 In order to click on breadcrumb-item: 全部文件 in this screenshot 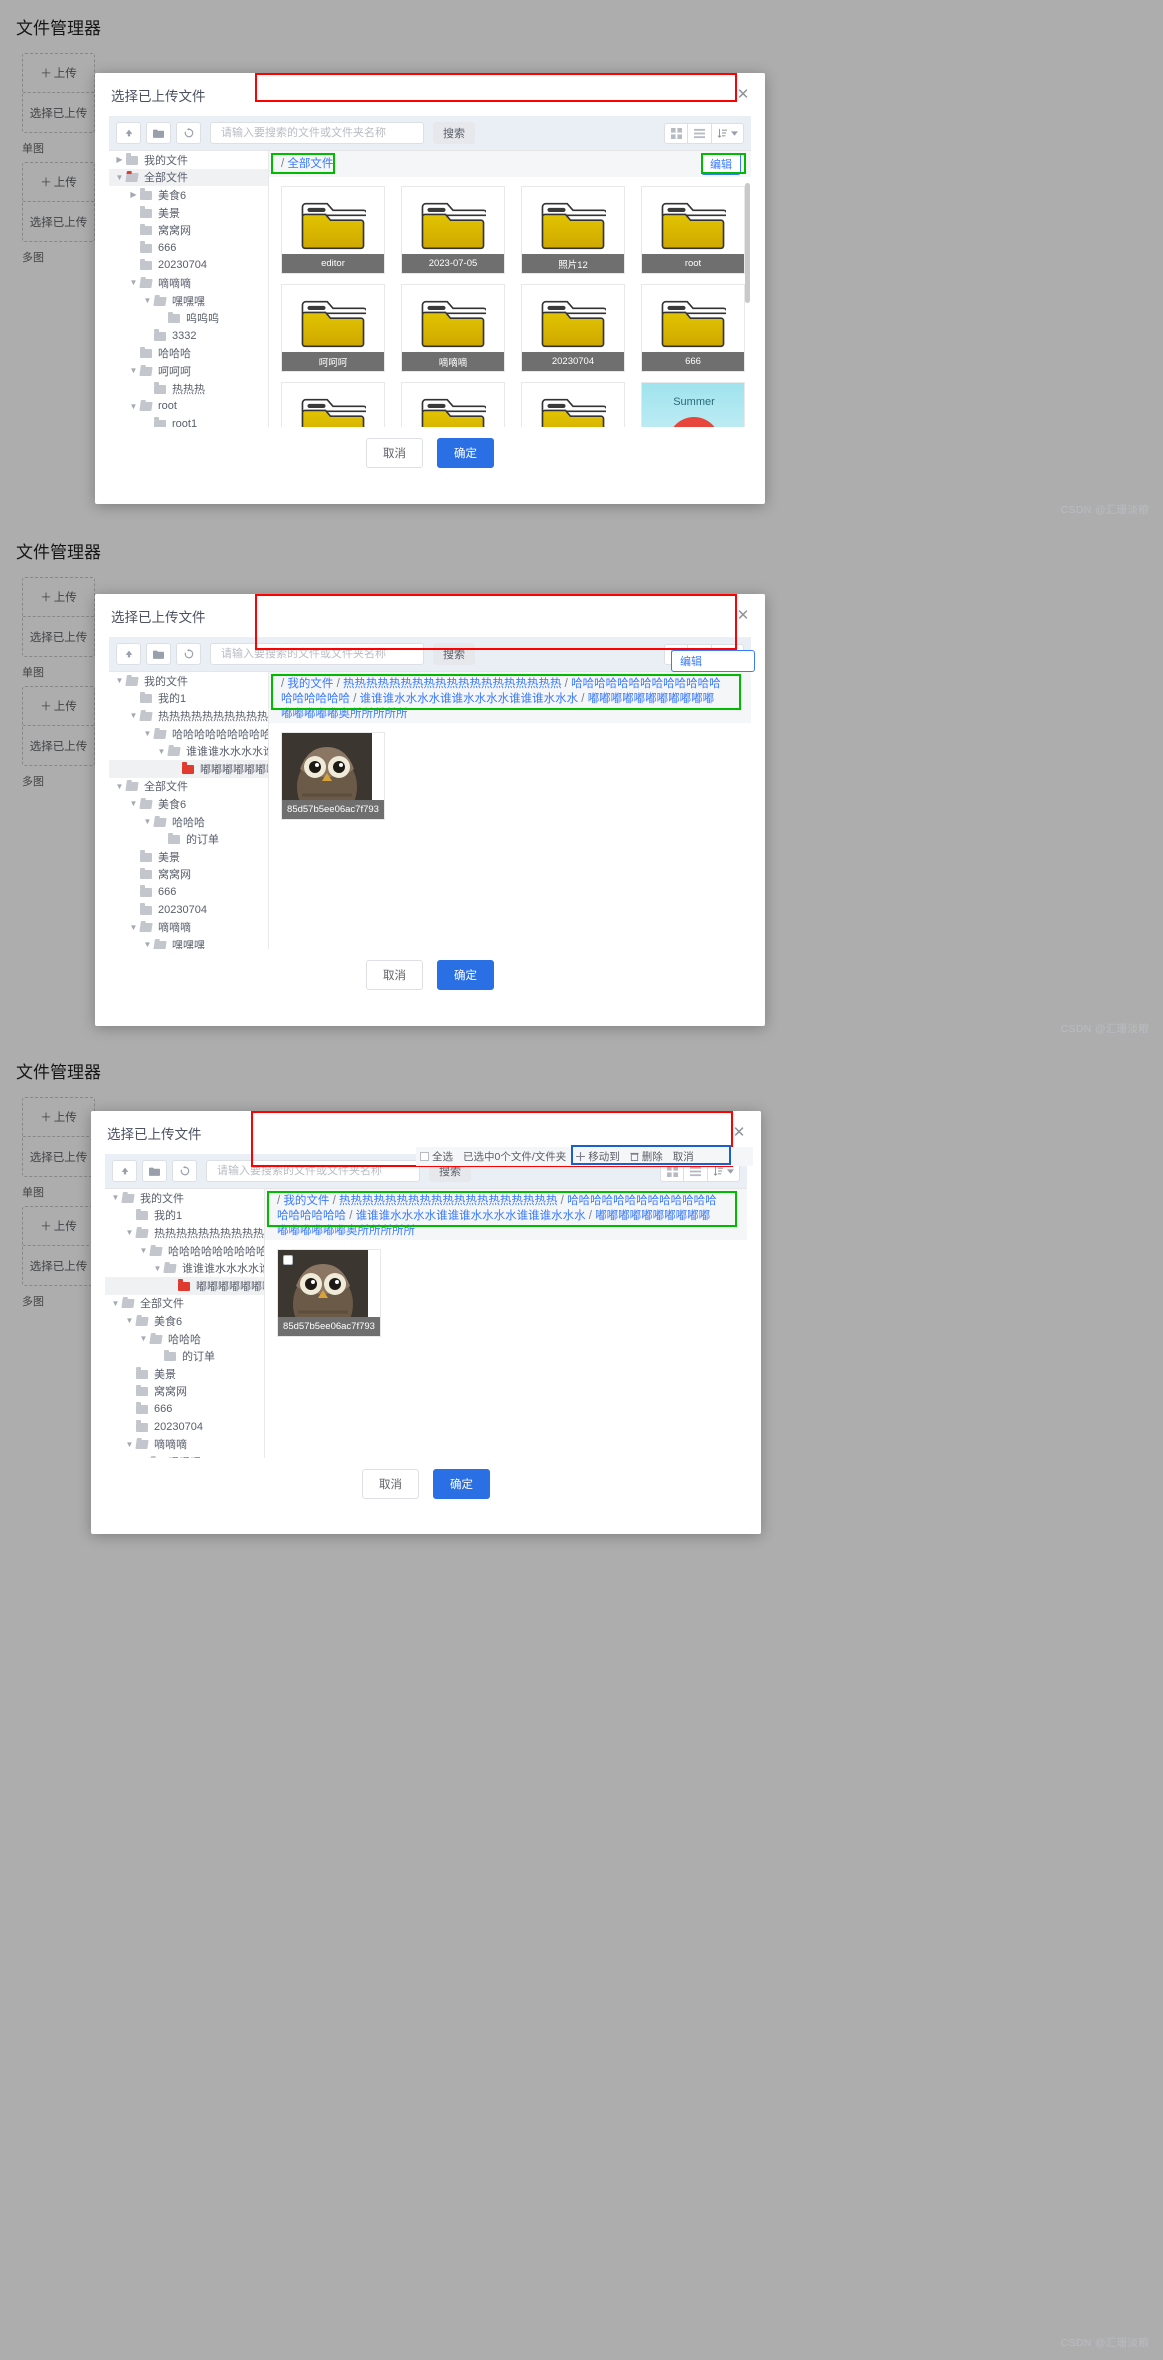, I will do `click(310, 164)`.